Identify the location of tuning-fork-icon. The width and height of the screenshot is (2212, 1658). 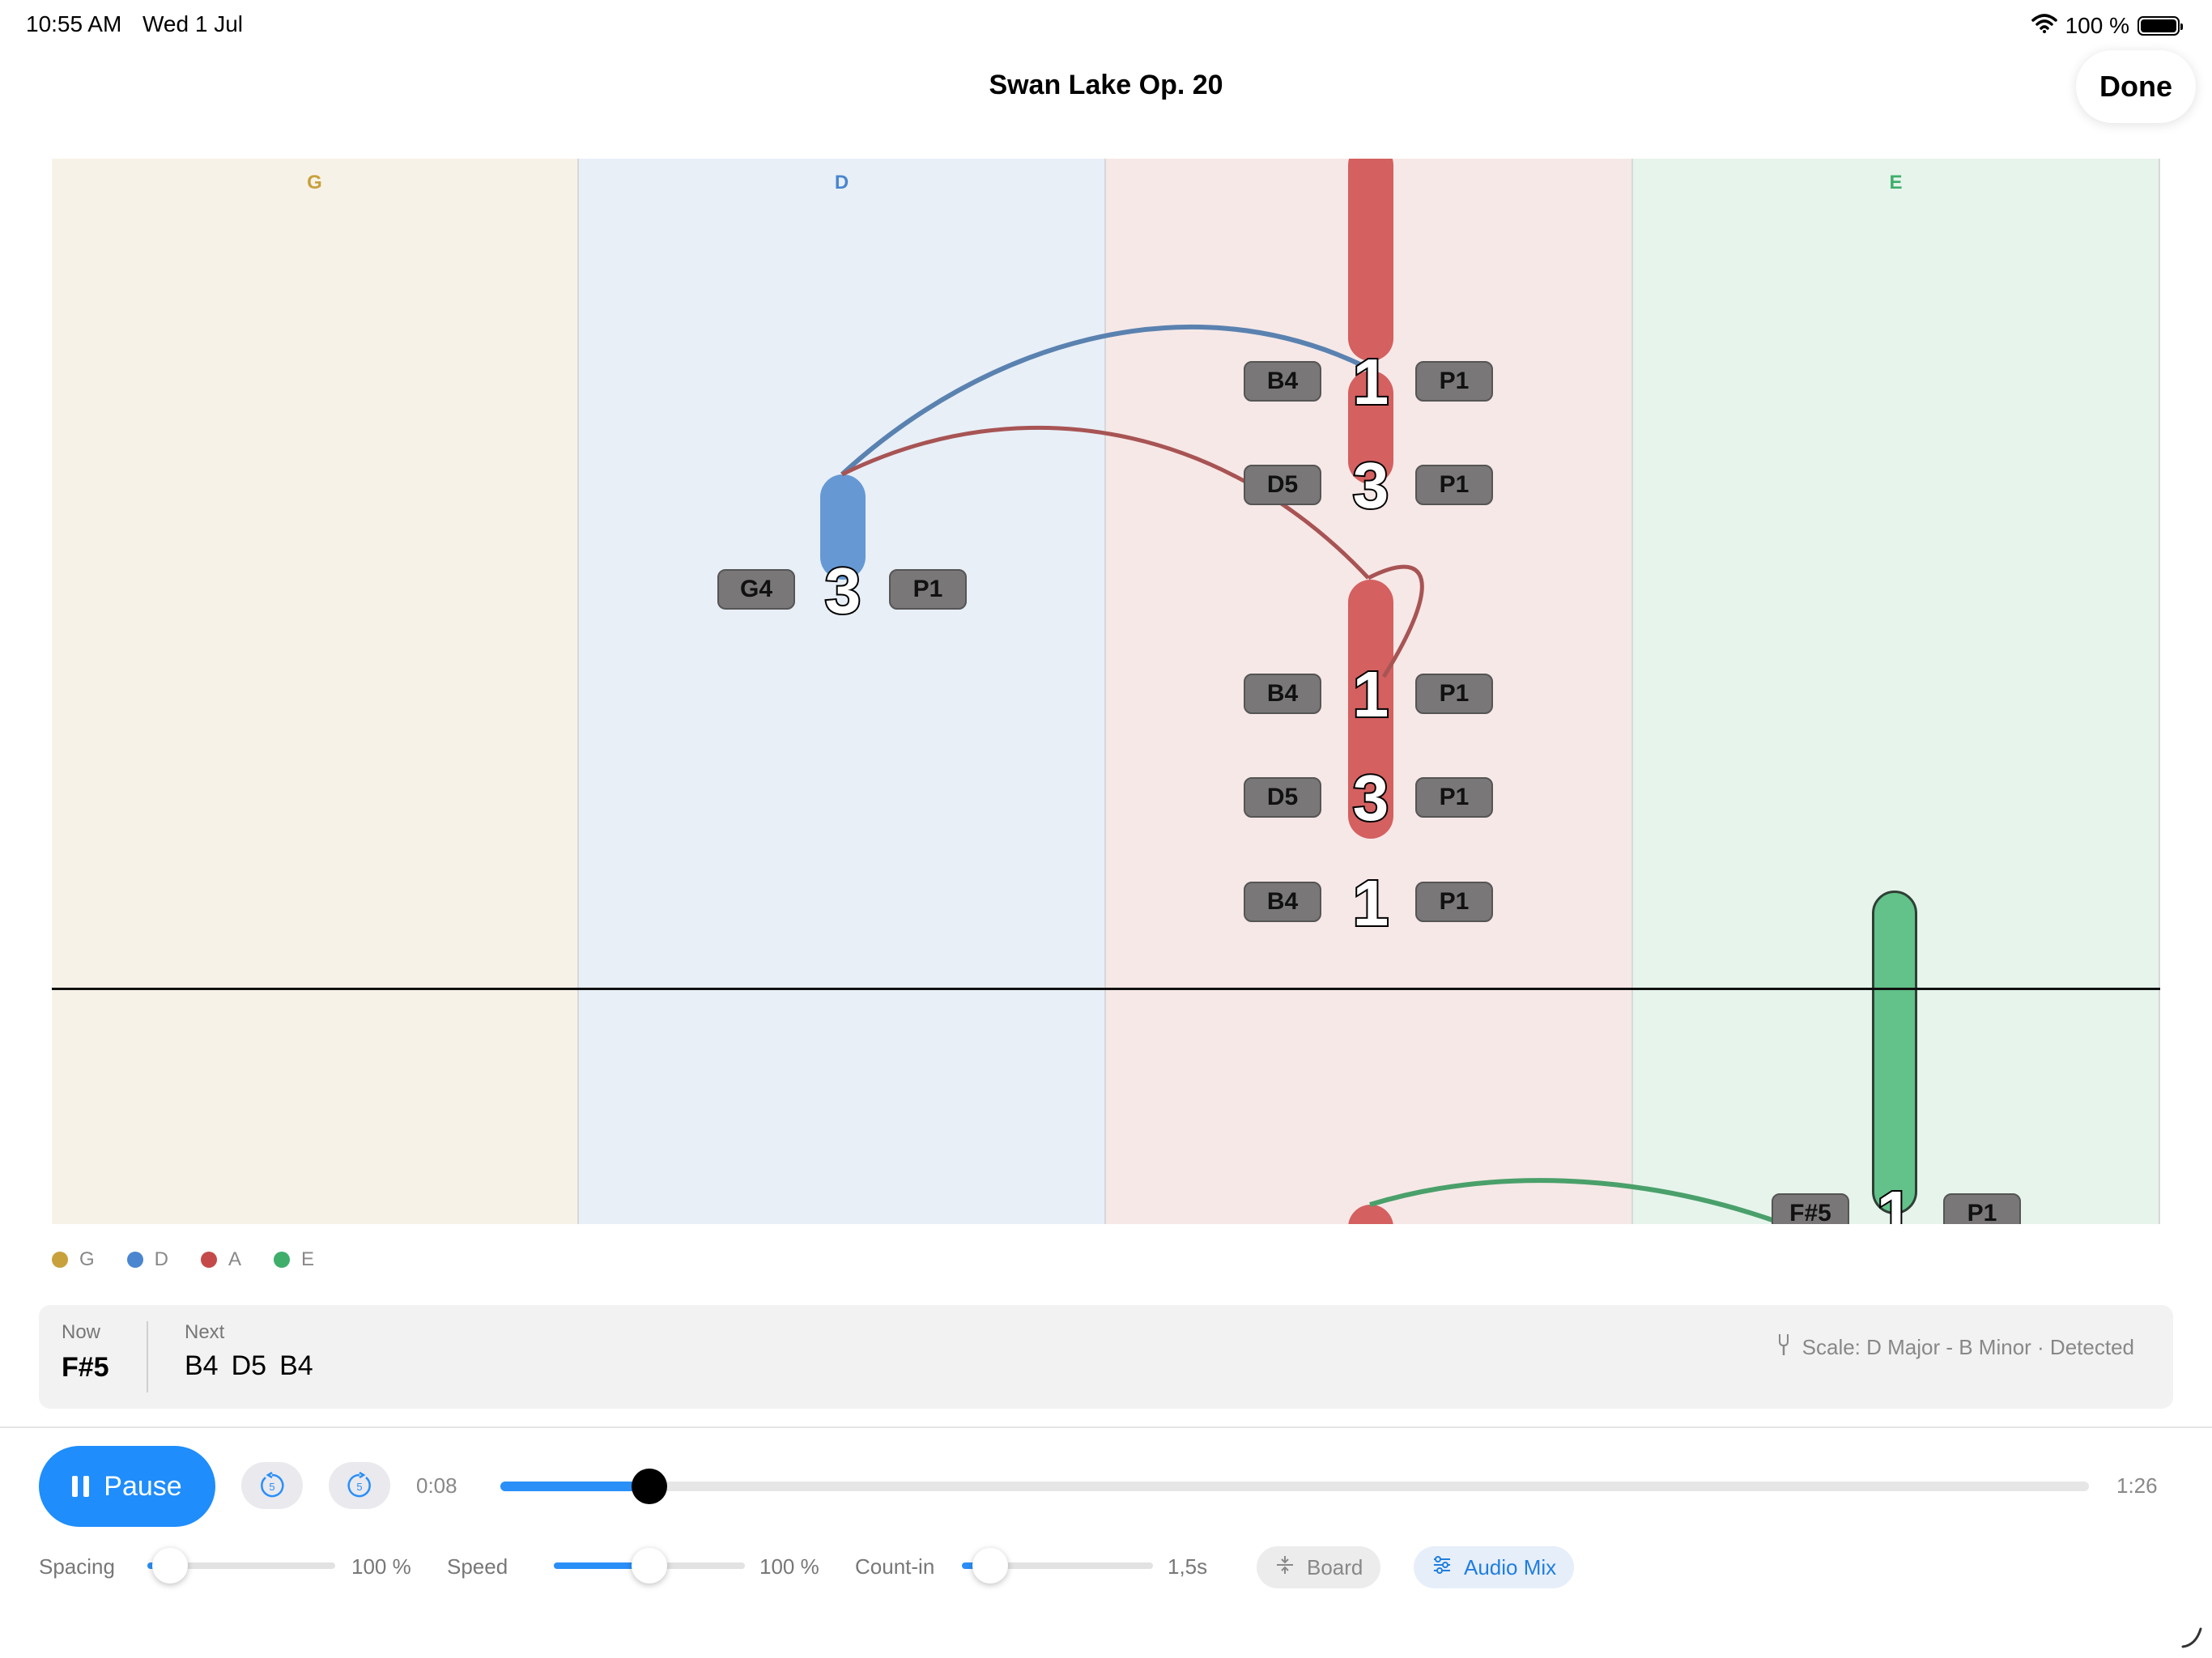
(1783, 1348).